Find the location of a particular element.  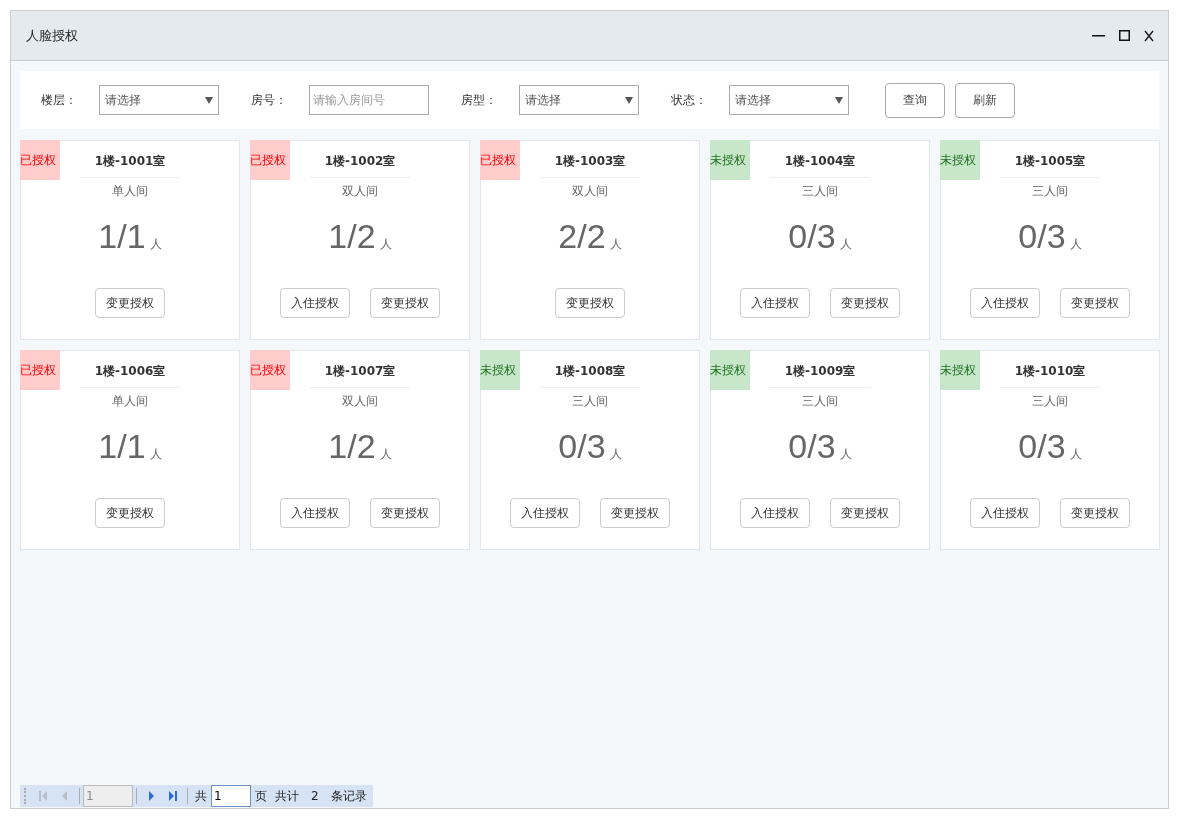

occupancy-count: 2/2 is located at coordinates (582, 236).